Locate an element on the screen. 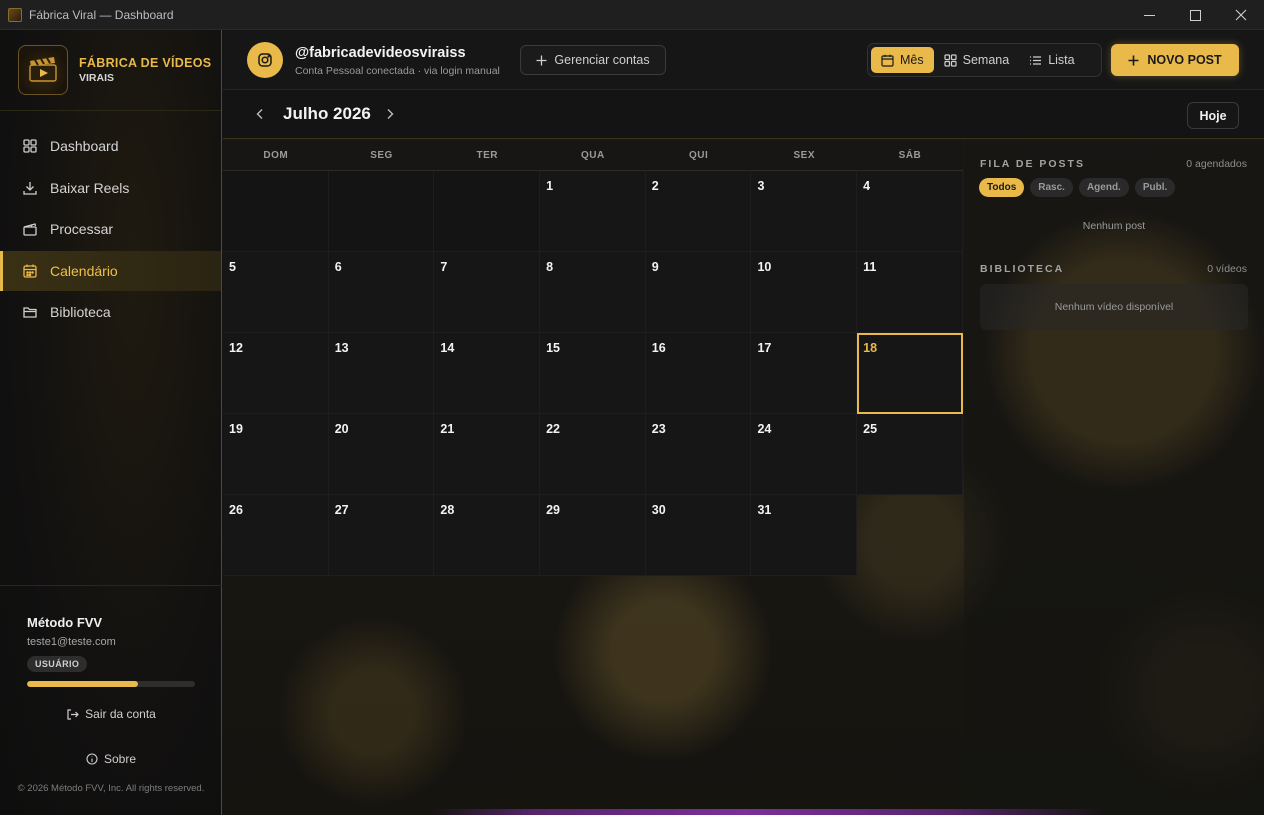  role-badge: USUÁRIO is located at coordinates (57, 664).